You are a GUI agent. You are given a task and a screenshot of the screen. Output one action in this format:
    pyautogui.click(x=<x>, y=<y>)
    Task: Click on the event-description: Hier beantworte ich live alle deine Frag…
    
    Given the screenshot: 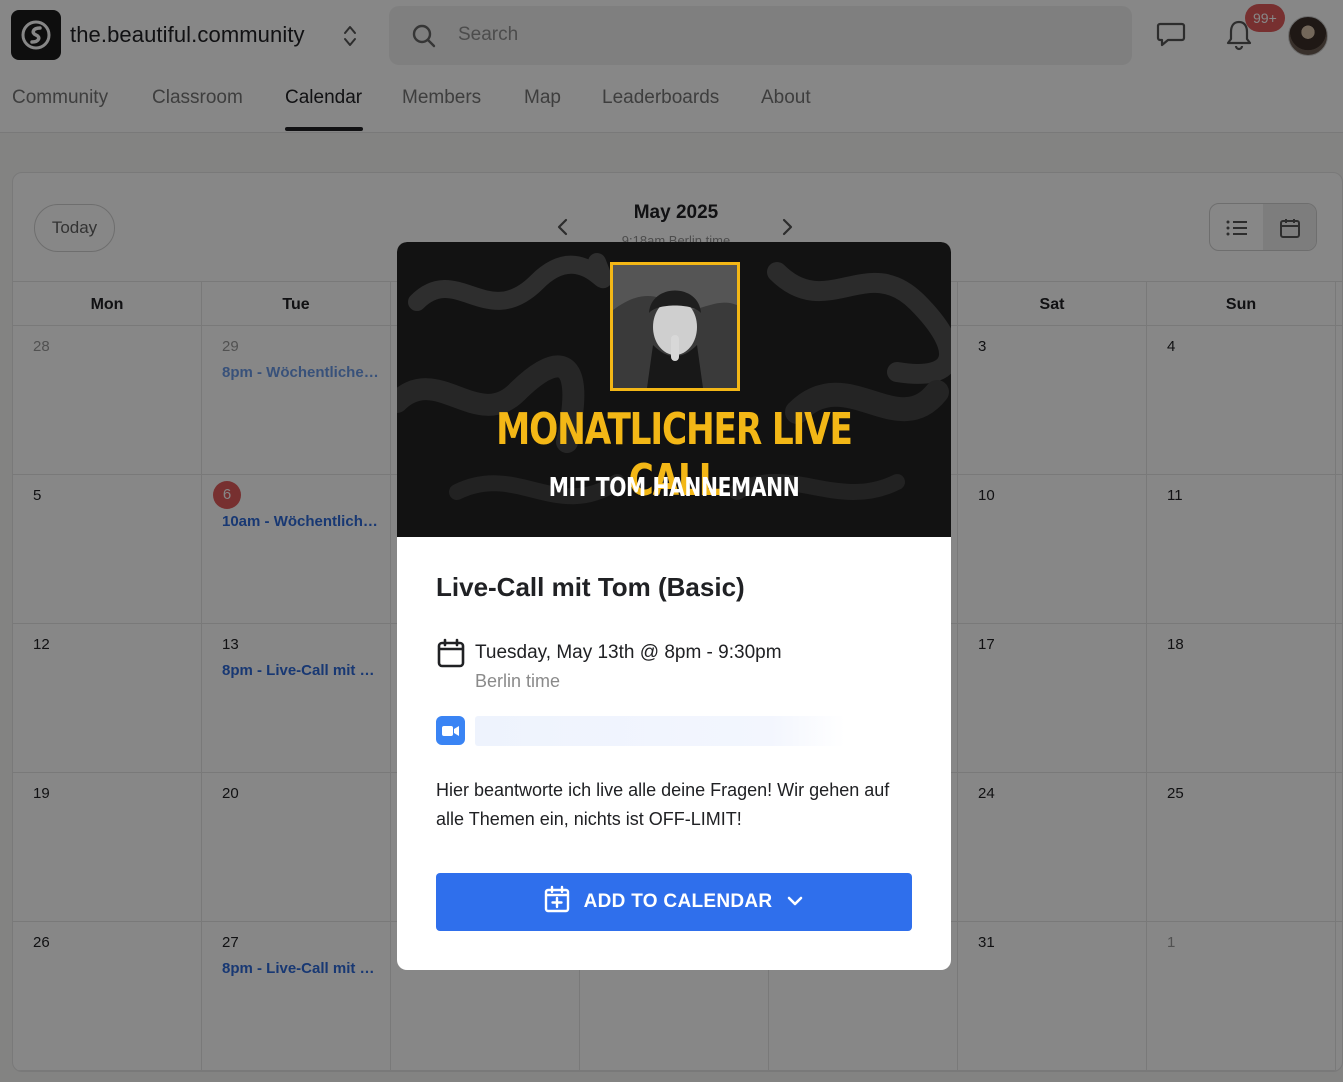 What is the action you would take?
    pyautogui.click(x=663, y=804)
    